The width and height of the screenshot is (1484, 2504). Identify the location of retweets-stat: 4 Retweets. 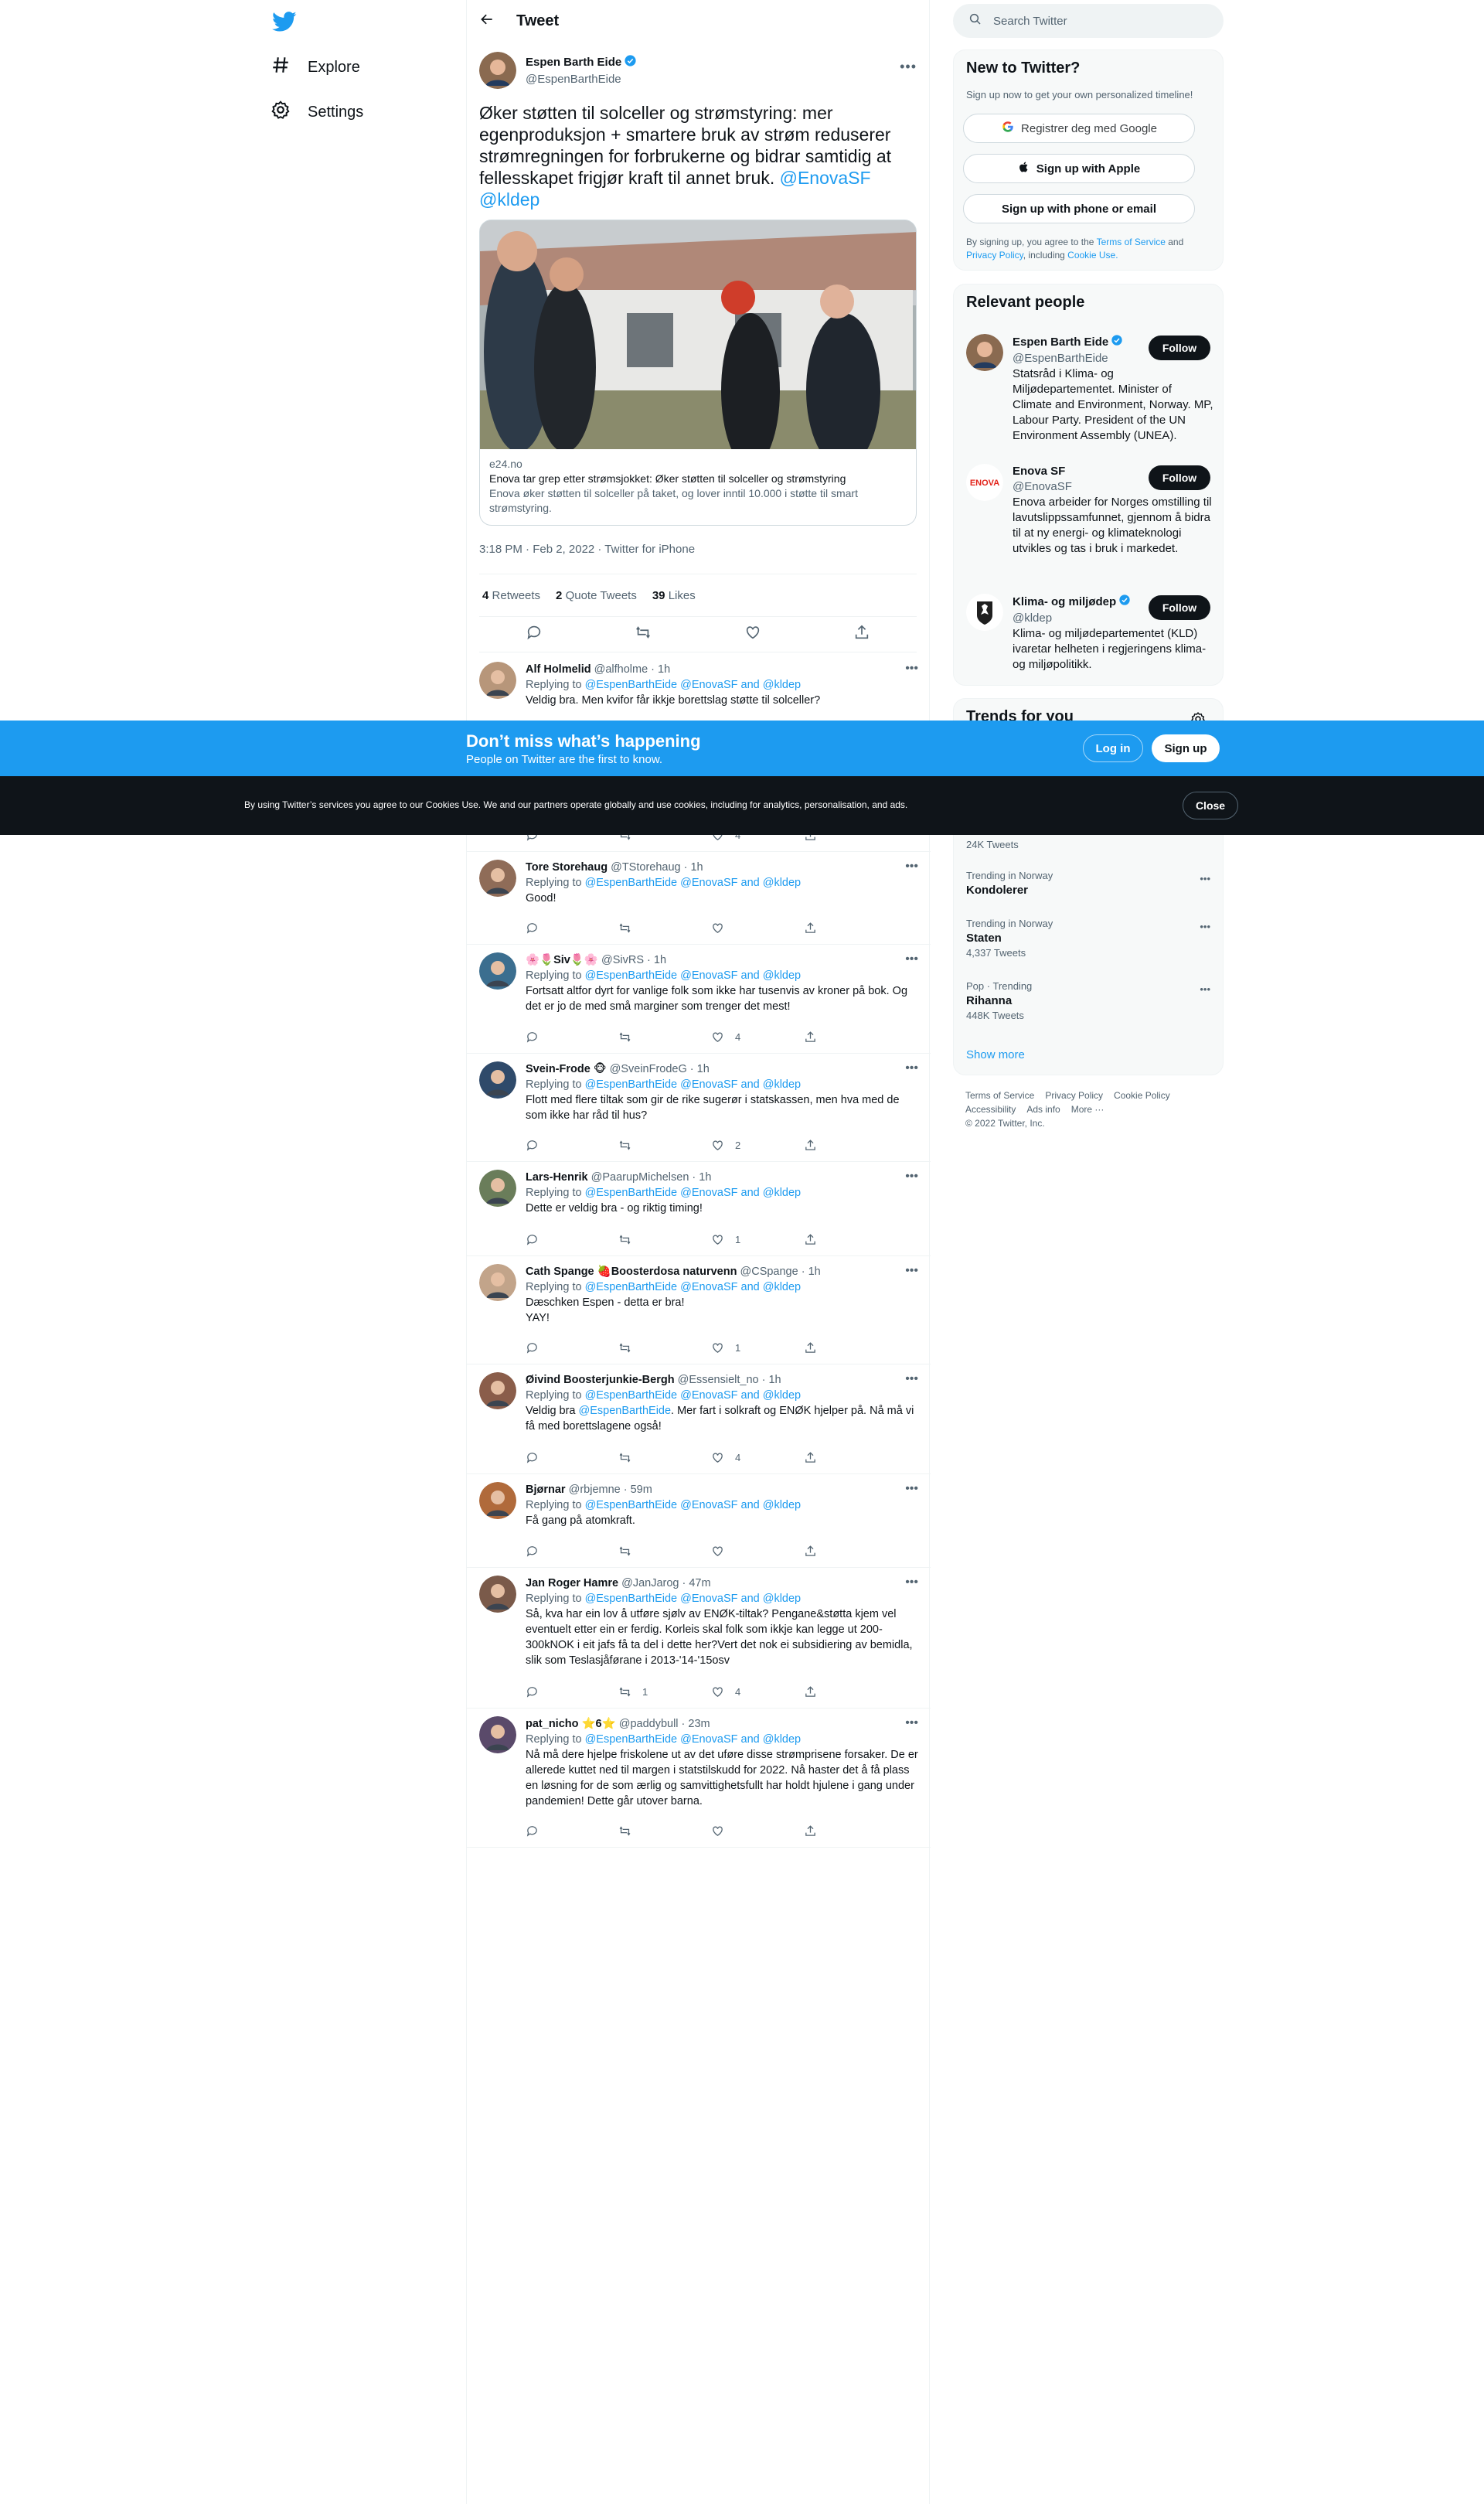
(511, 595).